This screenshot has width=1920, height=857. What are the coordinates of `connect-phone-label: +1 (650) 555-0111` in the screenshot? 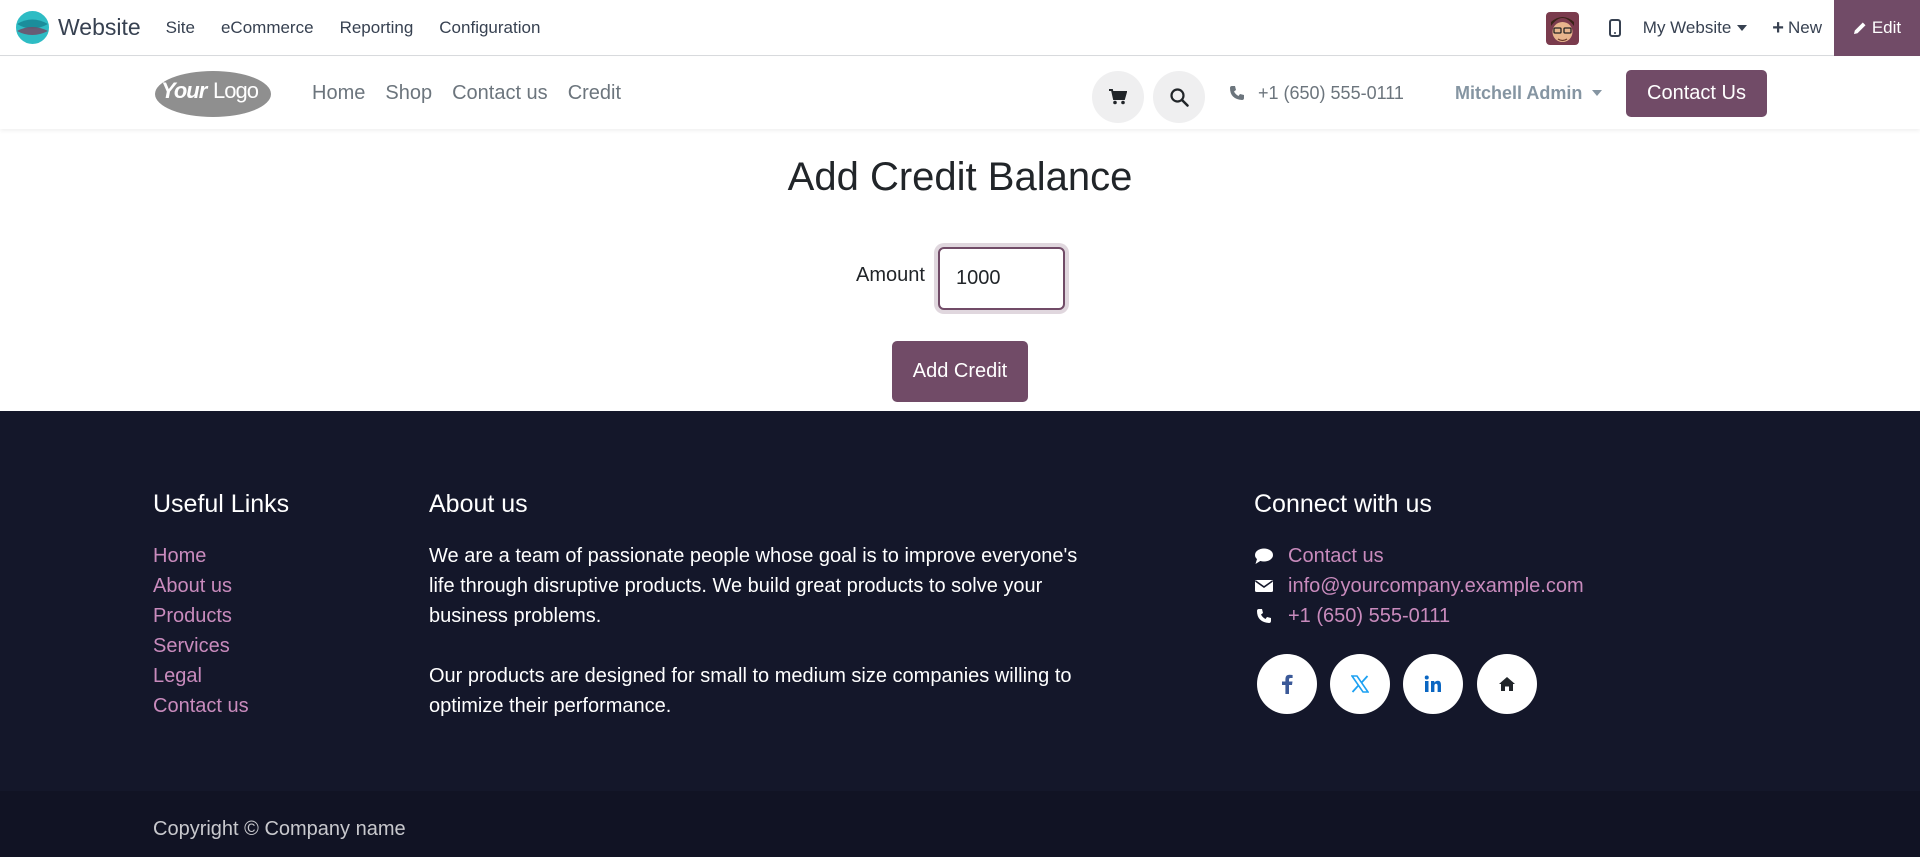 It's located at (1369, 615).